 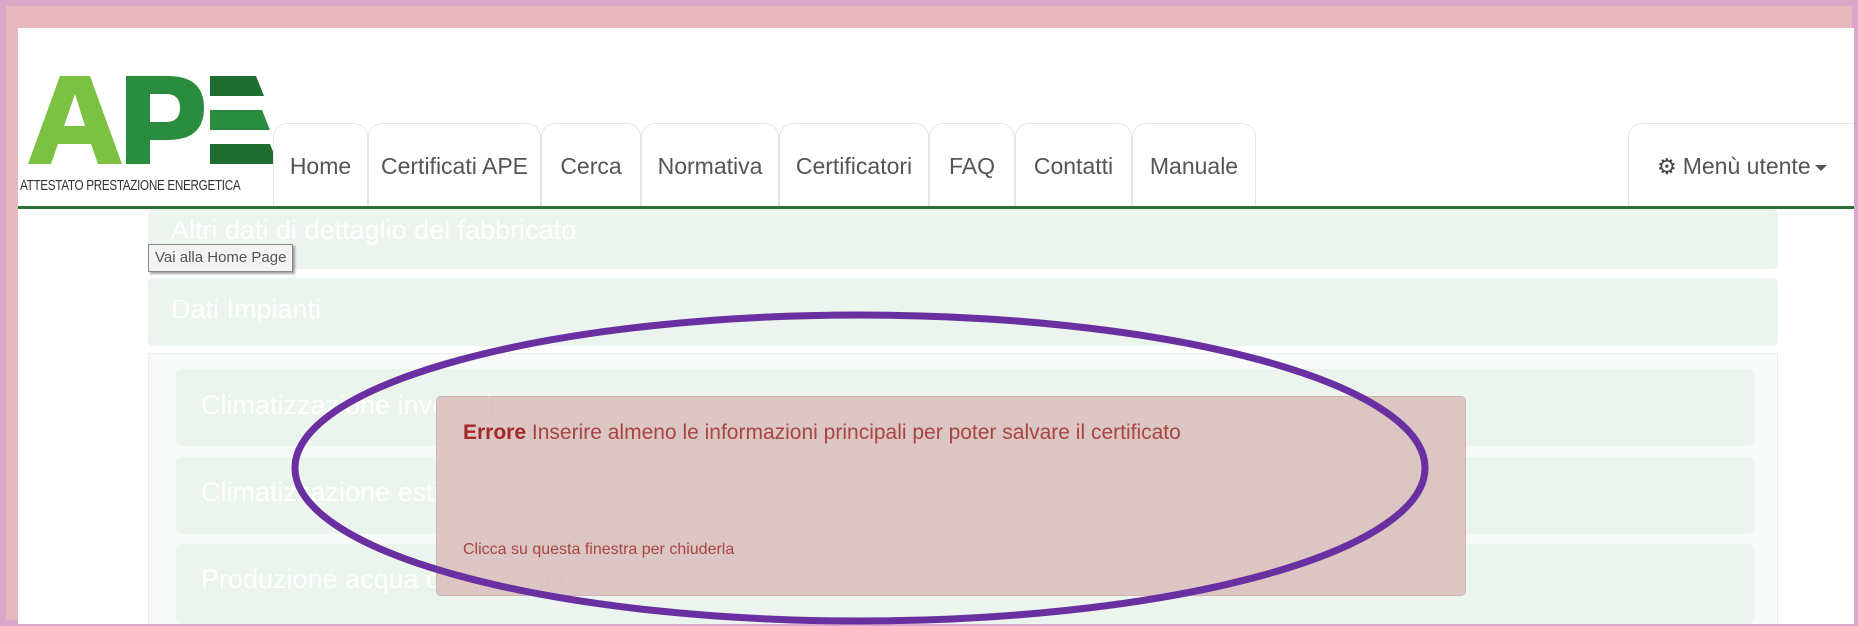 I want to click on panel-dati-impianti-title: Dati Impianti, so click(x=246, y=309).